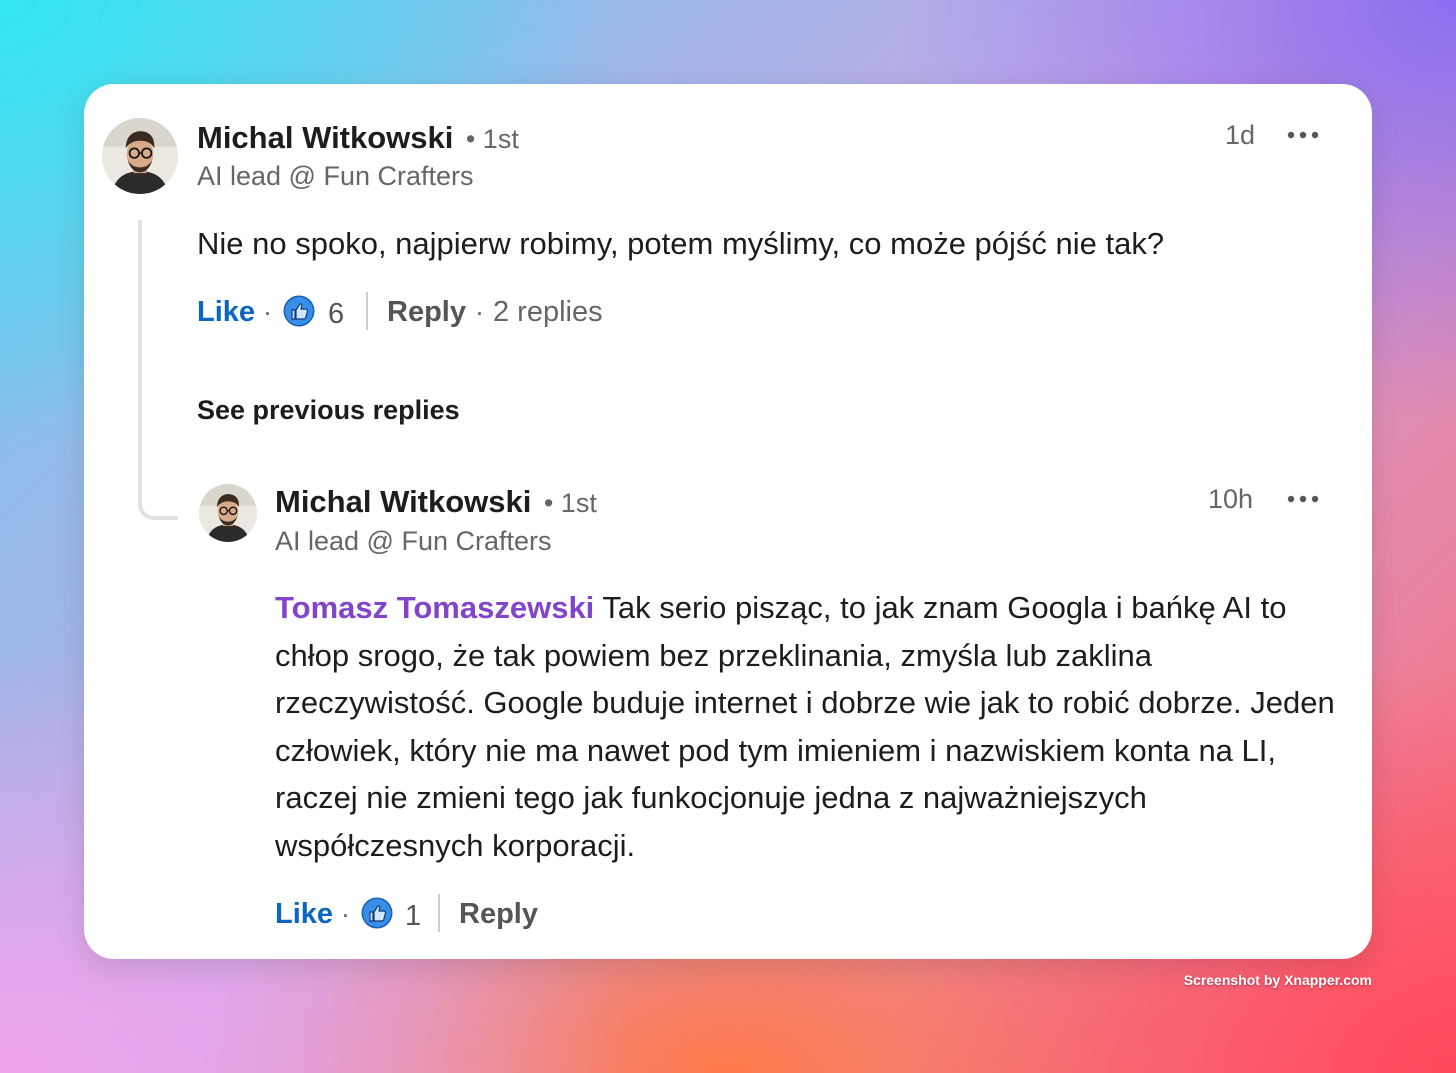 The image size is (1456, 1073). Describe the element at coordinates (226, 312) in the screenshot. I see `like-button: Like` at that location.